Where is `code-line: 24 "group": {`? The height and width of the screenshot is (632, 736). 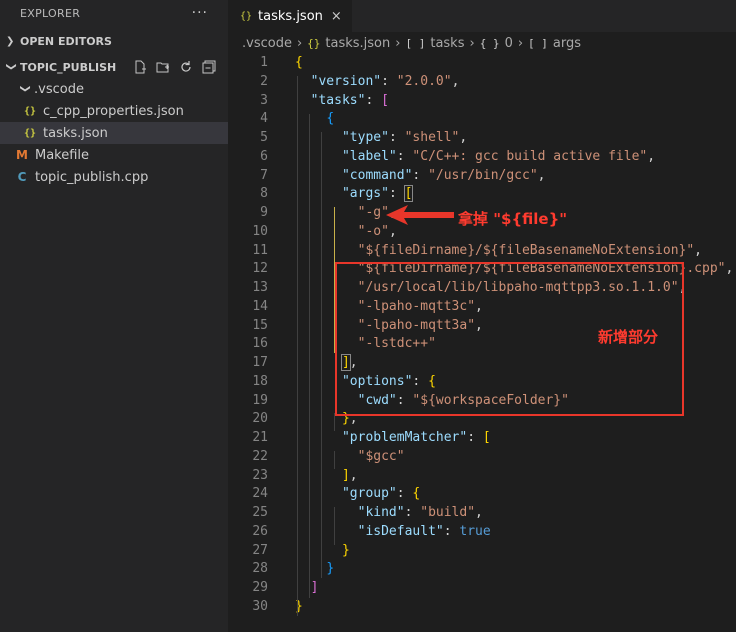 code-line: 24 "group": { is located at coordinates (336, 494).